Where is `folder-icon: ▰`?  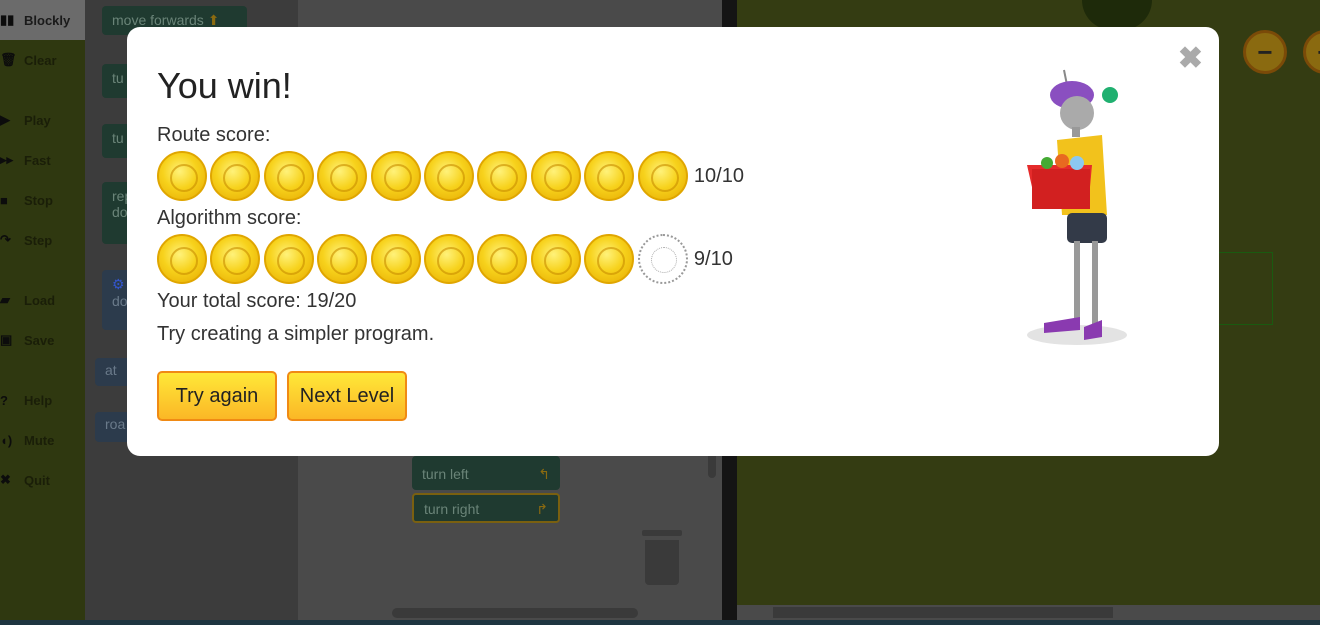
folder-icon: ▰ is located at coordinates (5, 299).